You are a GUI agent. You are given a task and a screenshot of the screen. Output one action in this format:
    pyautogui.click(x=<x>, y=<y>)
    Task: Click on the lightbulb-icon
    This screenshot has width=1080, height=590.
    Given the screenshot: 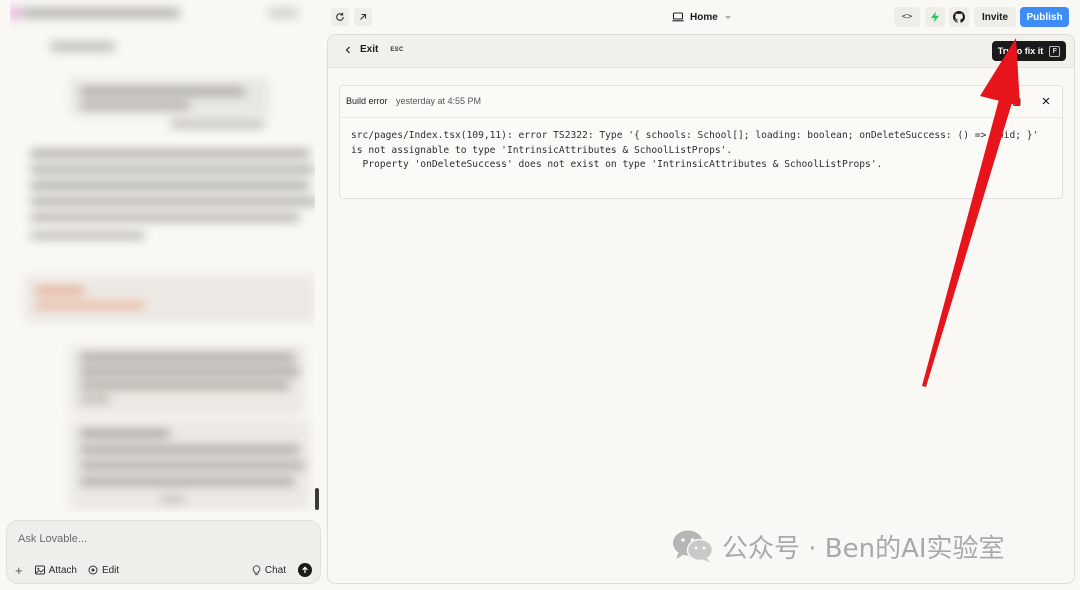 What is the action you would take?
    pyautogui.click(x=256, y=569)
    